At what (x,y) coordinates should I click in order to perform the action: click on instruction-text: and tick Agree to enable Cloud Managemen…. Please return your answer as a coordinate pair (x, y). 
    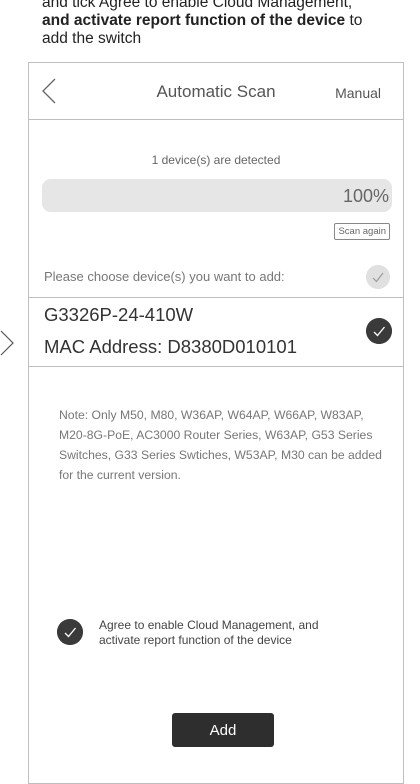
    Looking at the image, I should click on (231, 24).